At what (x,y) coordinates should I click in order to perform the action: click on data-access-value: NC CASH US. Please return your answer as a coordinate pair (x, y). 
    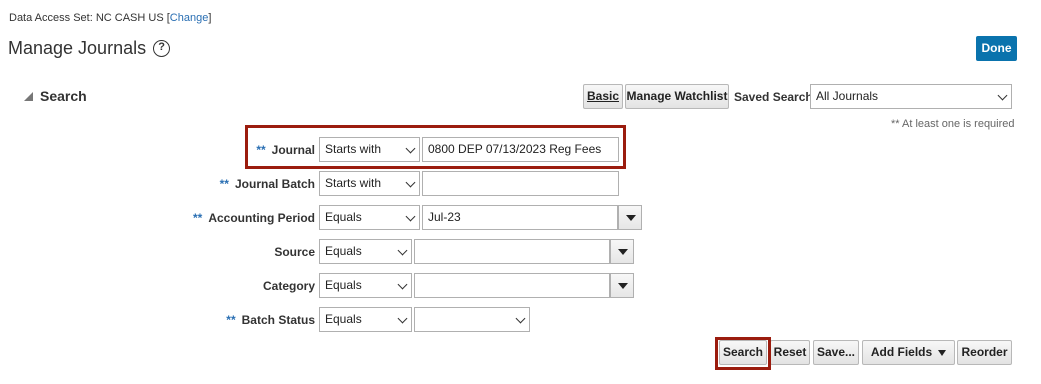
    Looking at the image, I should click on (129, 18).